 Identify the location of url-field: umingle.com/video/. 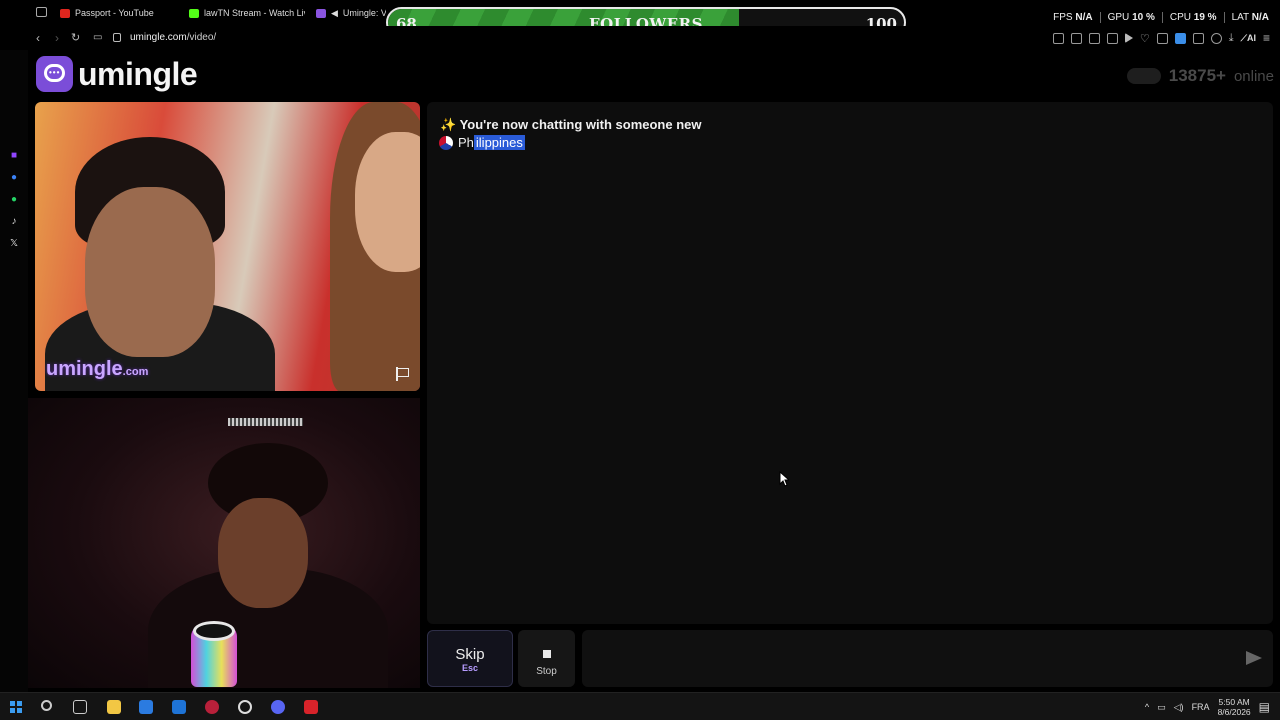
(173, 37).